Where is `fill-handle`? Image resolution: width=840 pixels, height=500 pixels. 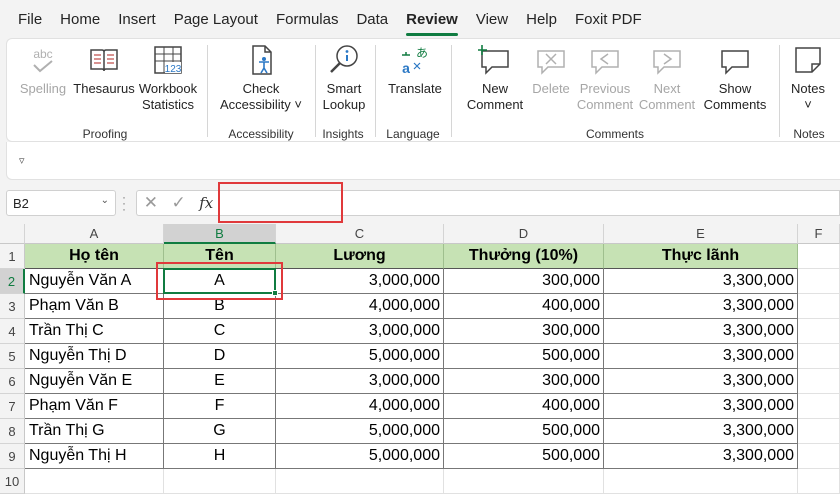 fill-handle is located at coordinates (275, 293).